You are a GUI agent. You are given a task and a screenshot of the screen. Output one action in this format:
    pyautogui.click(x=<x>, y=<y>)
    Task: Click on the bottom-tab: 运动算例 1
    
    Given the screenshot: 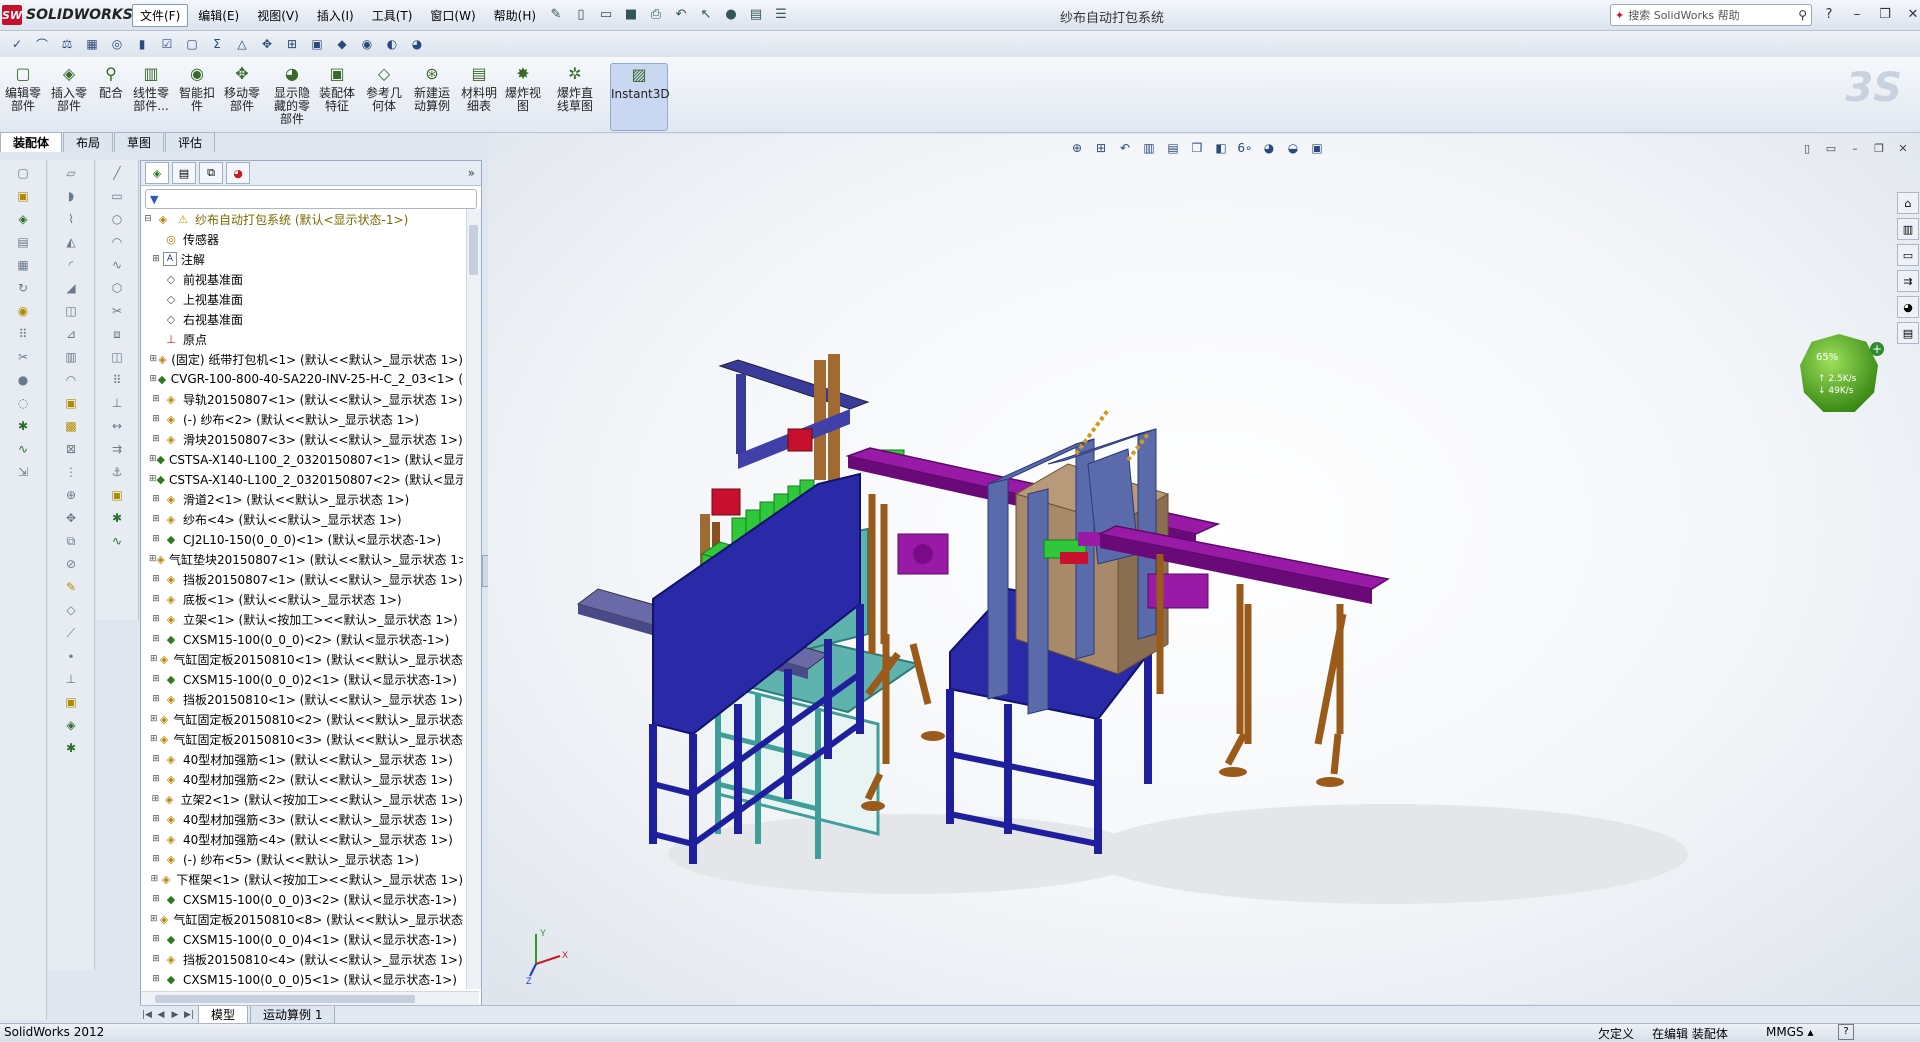 What is the action you would take?
    pyautogui.click(x=293, y=1015)
    